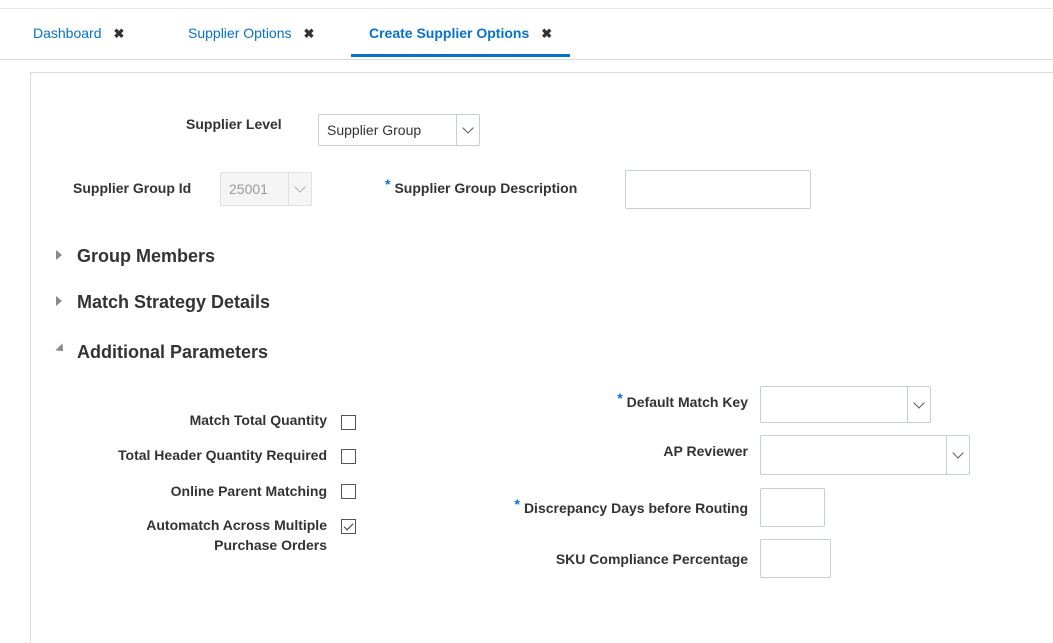 This screenshot has height=643, width=1053. Describe the element at coordinates (67, 33) in the screenshot. I see `tab-label: Dashboard` at that location.